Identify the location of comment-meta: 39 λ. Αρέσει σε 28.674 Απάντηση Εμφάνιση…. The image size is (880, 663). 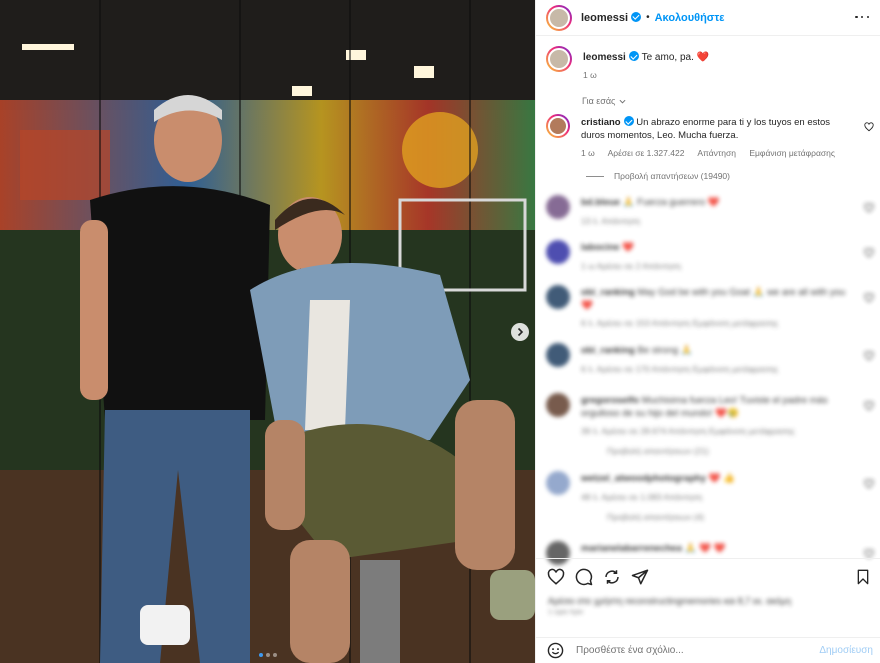
(715, 431).